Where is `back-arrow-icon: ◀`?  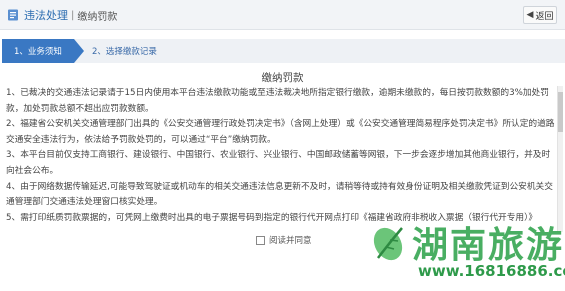
back-arrow-icon: ◀ is located at coordinates (530, 15).